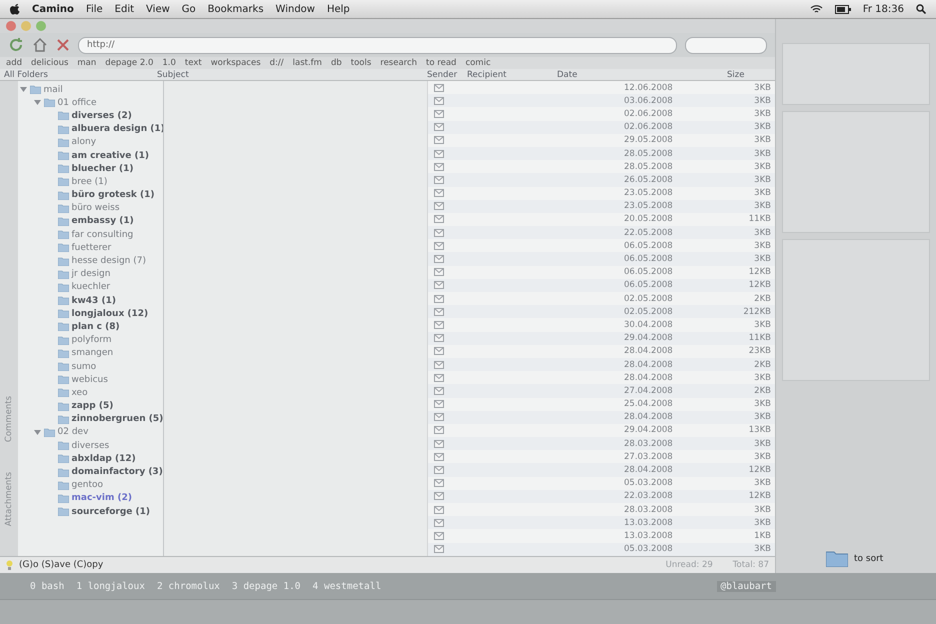 This screenshot has width=936, height=624. Describe the element at coordinates (601, 325) in the screenshot. I see `message-row: 30.04.2008 3KB` at that location.